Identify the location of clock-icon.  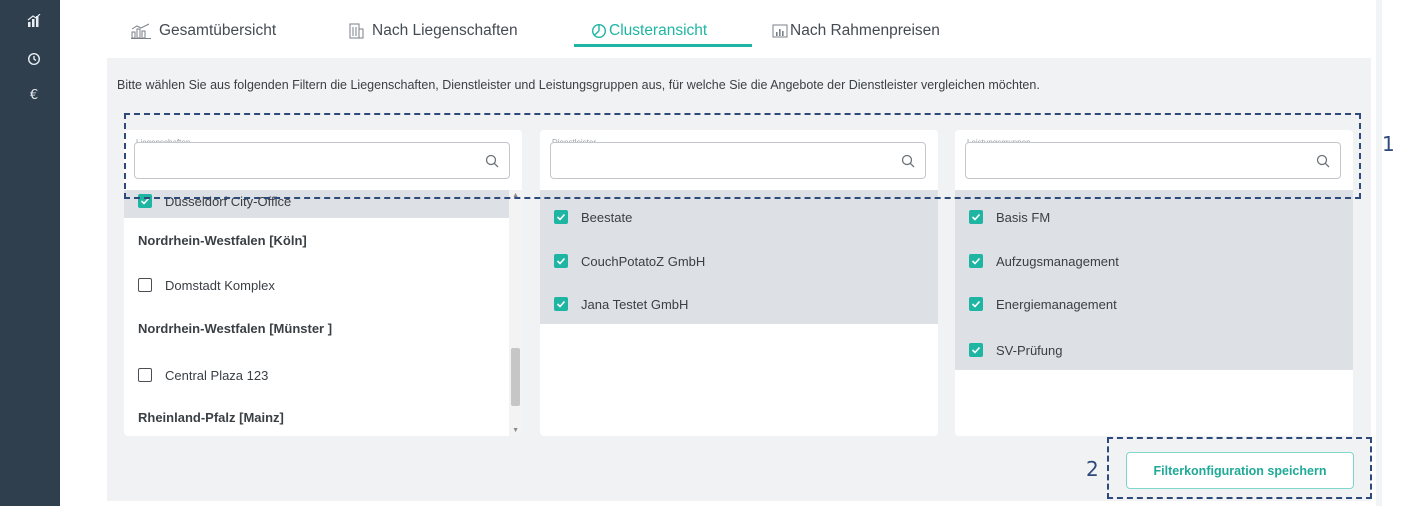
(34, 60).